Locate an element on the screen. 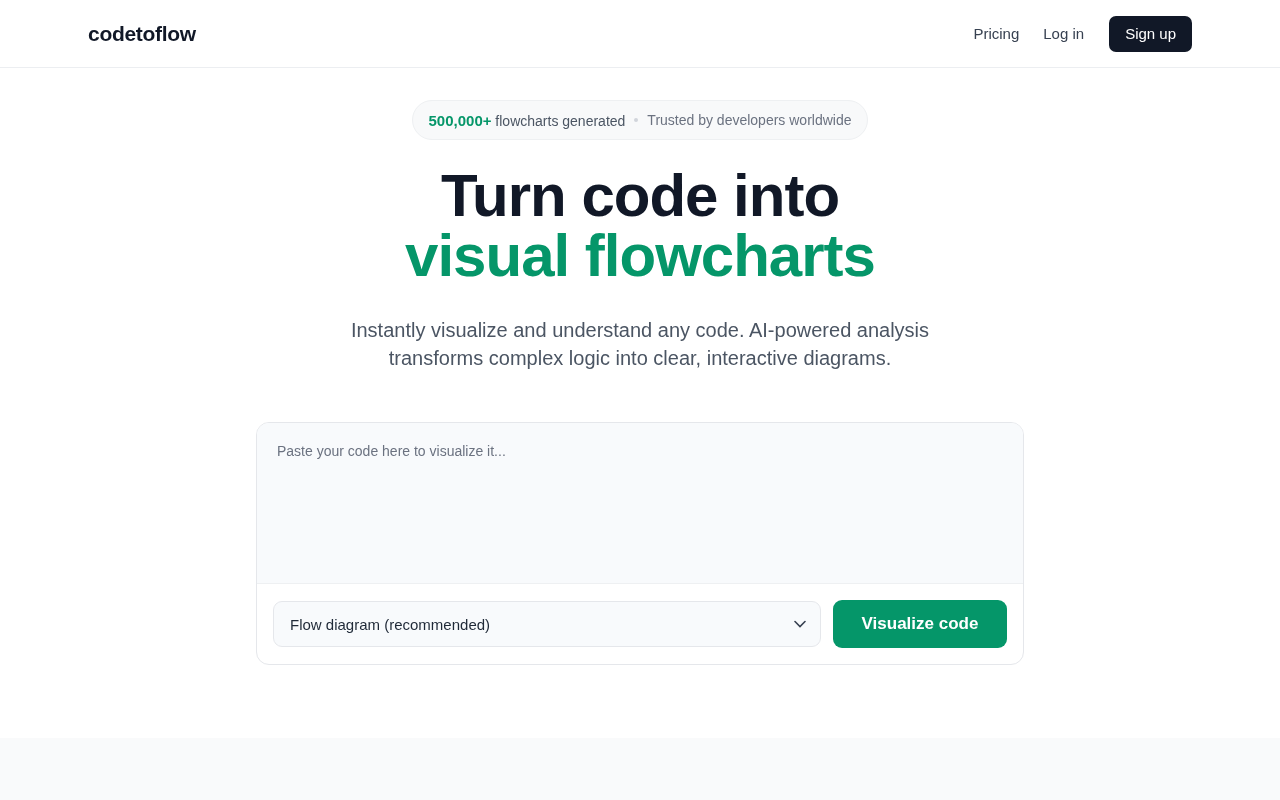  trust-text: Trusted by developers worldwide is located at coordinates (749, 120).